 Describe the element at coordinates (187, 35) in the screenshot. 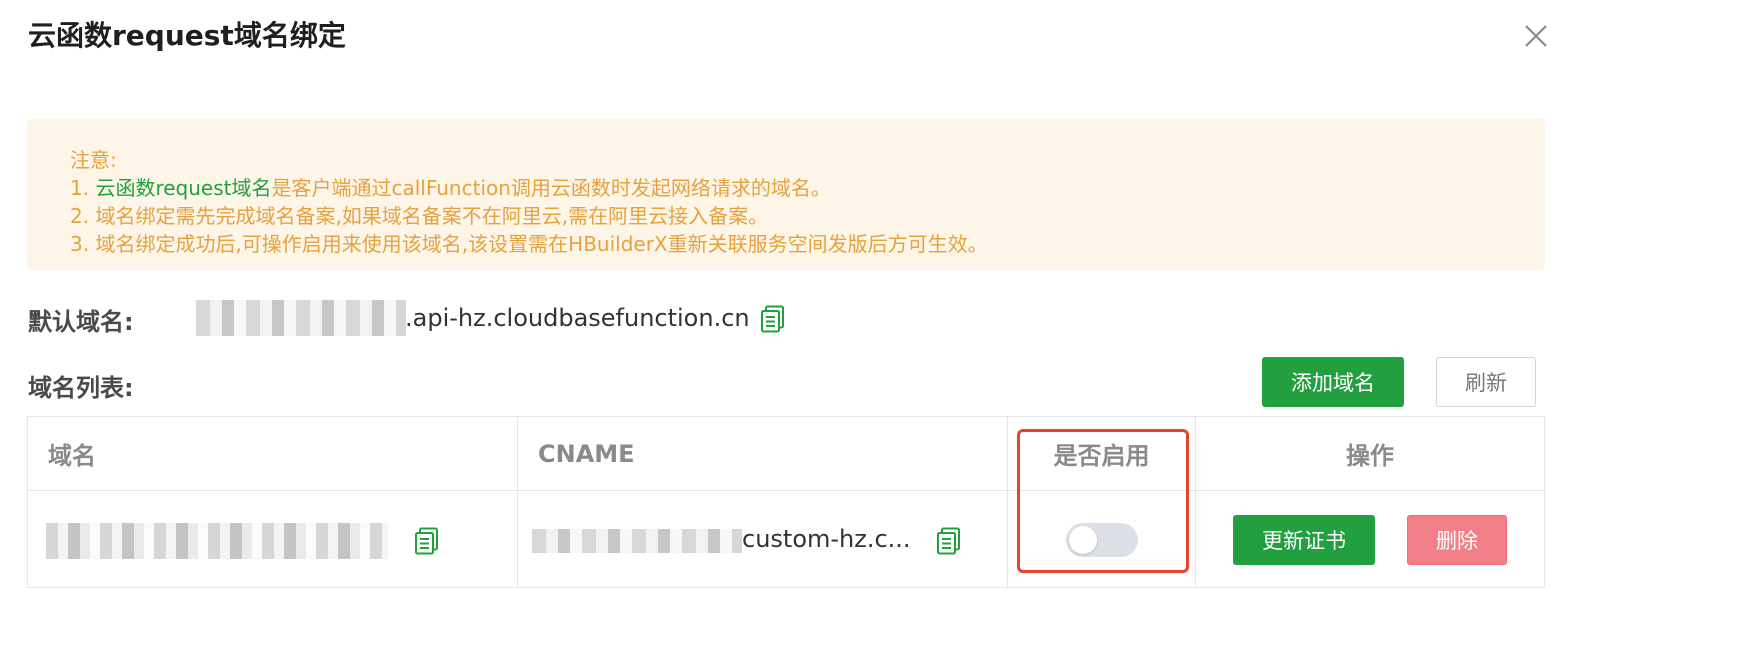

I see `dialog-title: 云函数request域名绑定` at that location.